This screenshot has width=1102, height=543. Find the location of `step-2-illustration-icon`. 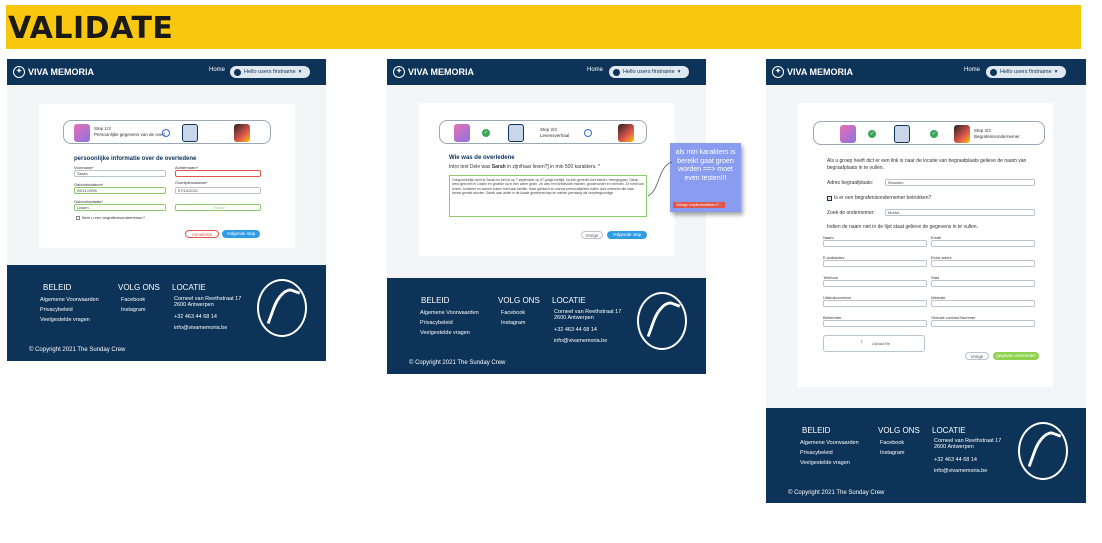

step-2-illustration-icon is located at coordinates (190, 133).